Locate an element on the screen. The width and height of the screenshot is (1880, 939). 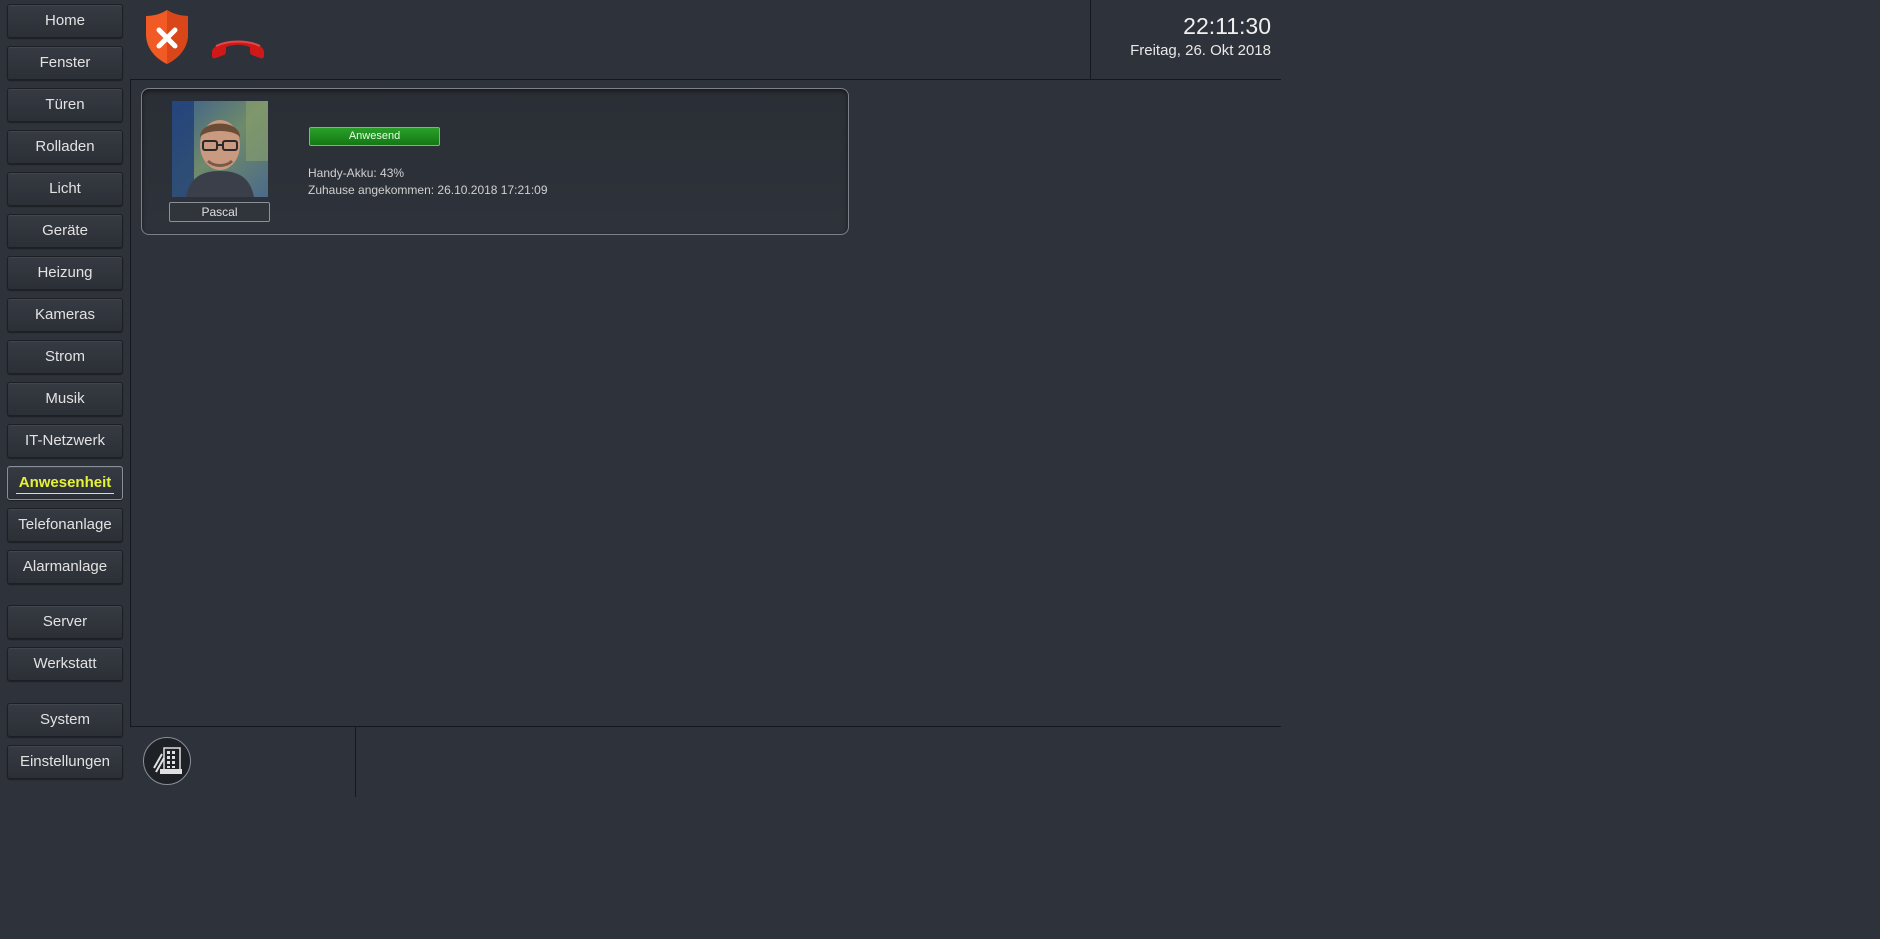
nav-tueren-button: Türen is located at coordinates (65, 105).